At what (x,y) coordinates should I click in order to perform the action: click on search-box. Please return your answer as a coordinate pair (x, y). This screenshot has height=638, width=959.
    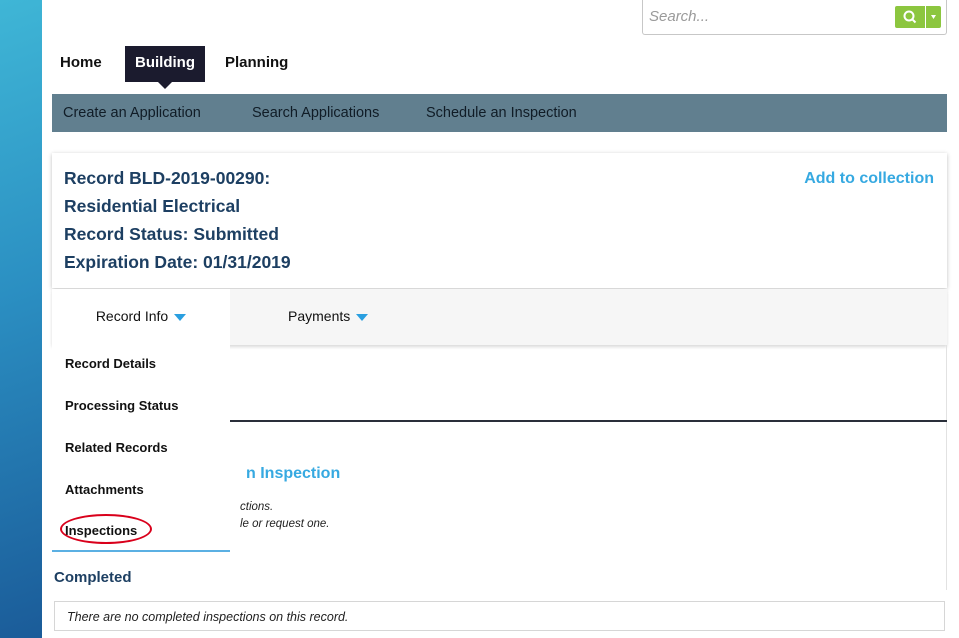
    Looking at the image, I should click on (794, 17).